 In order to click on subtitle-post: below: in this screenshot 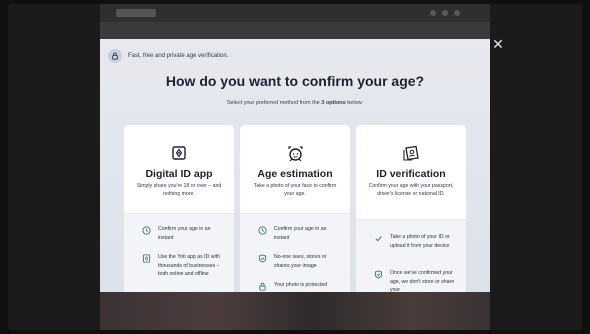, I will do `click(354, 103)`.